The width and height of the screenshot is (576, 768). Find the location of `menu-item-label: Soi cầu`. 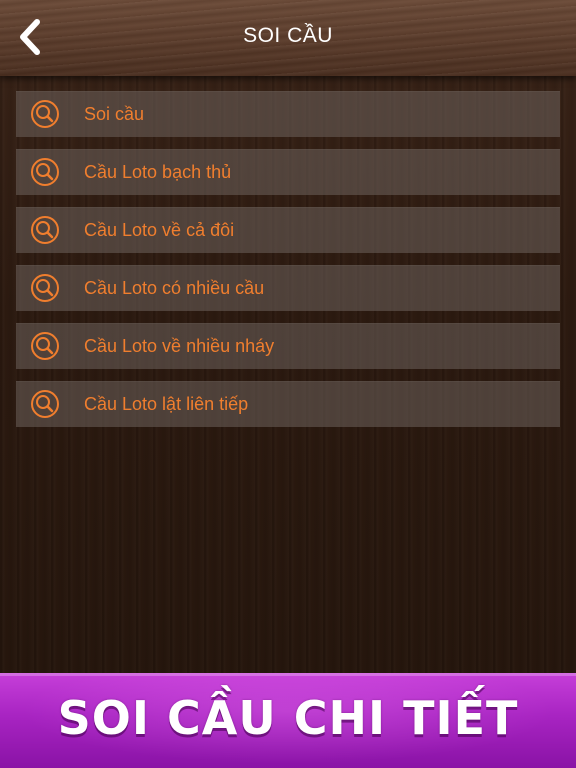

menu-item-label: Soi cầu is located at coordinates (114, 113).